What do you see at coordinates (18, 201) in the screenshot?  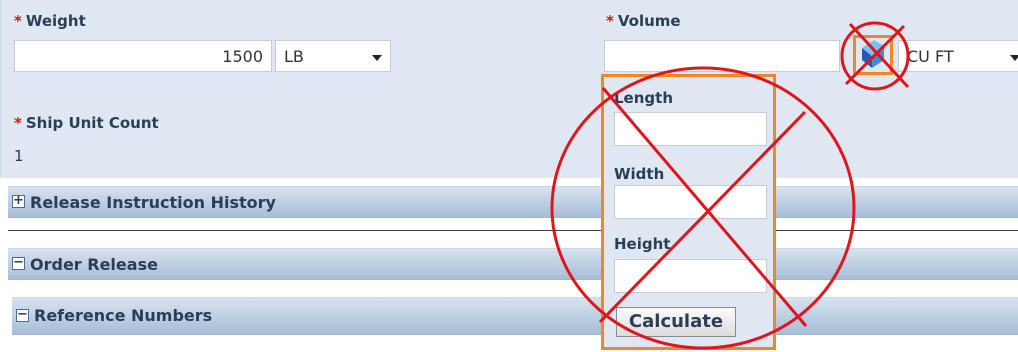 I see `expand-icon: +` at bounding box center [18, 201].